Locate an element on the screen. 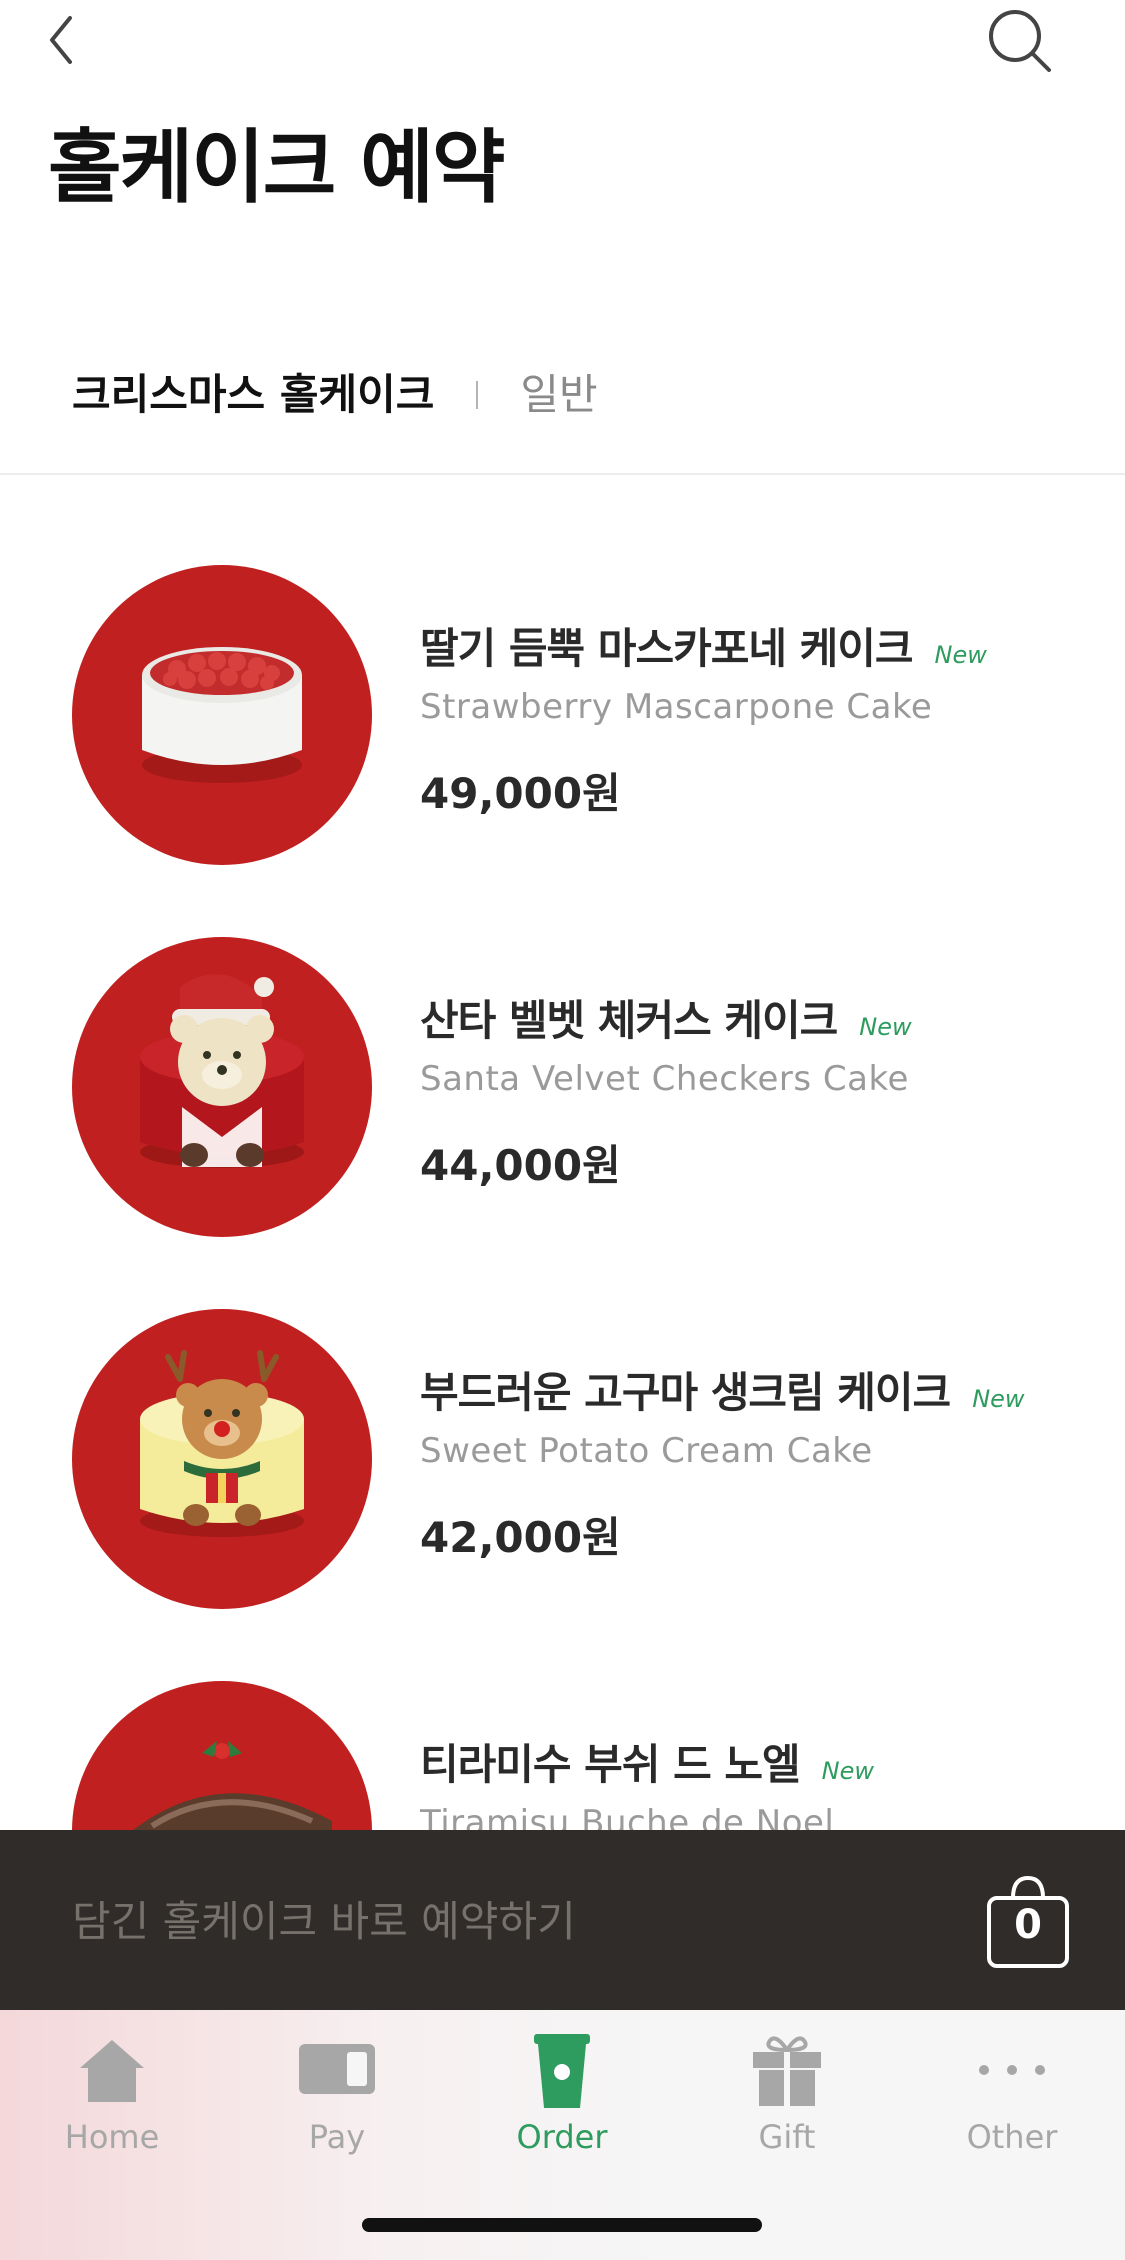 This screenshot has width=1125, height=2260. tabbar-item-gift: Gift is located at coordinates (787, 2095).